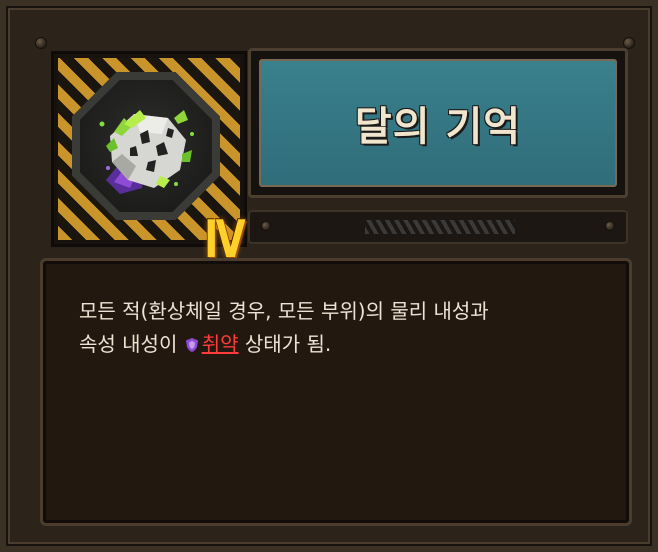 This screenshot has height=552, width=658. Describe the element at coordinates (220, 344) in the screenshot. I see `vulnerable-status-link: 취약` at that location.